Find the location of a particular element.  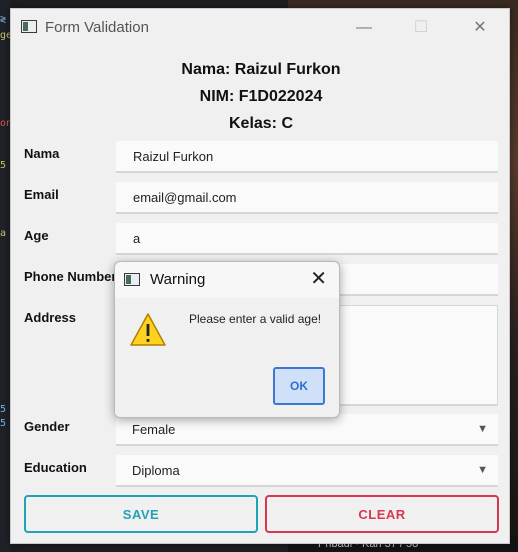

background-code-fragment: ≷ is located at coordinates (3, 19).